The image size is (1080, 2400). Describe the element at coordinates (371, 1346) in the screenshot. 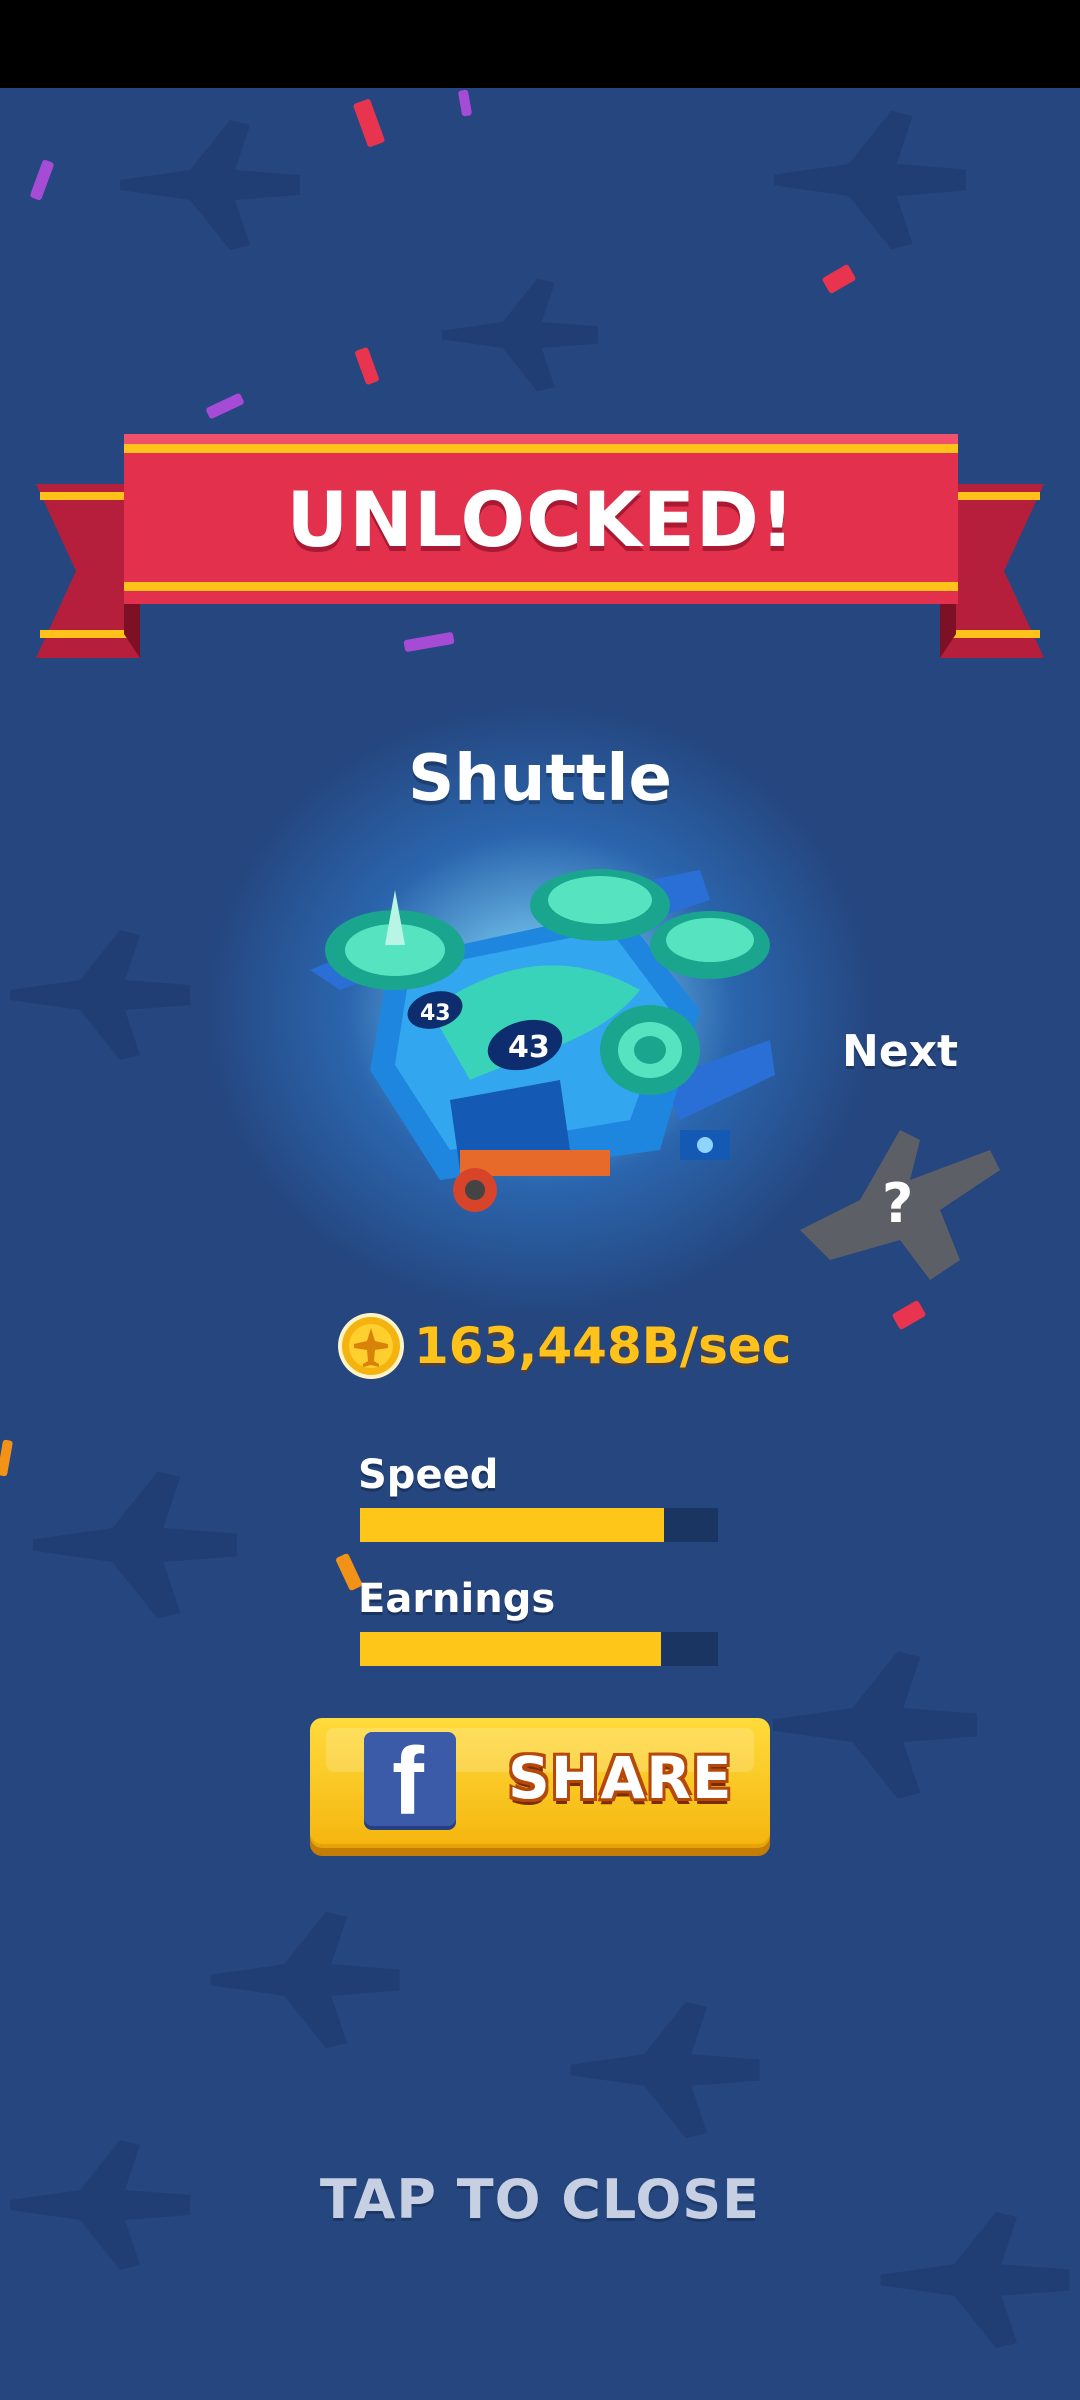

I see `plane-coin-icon` at that location.